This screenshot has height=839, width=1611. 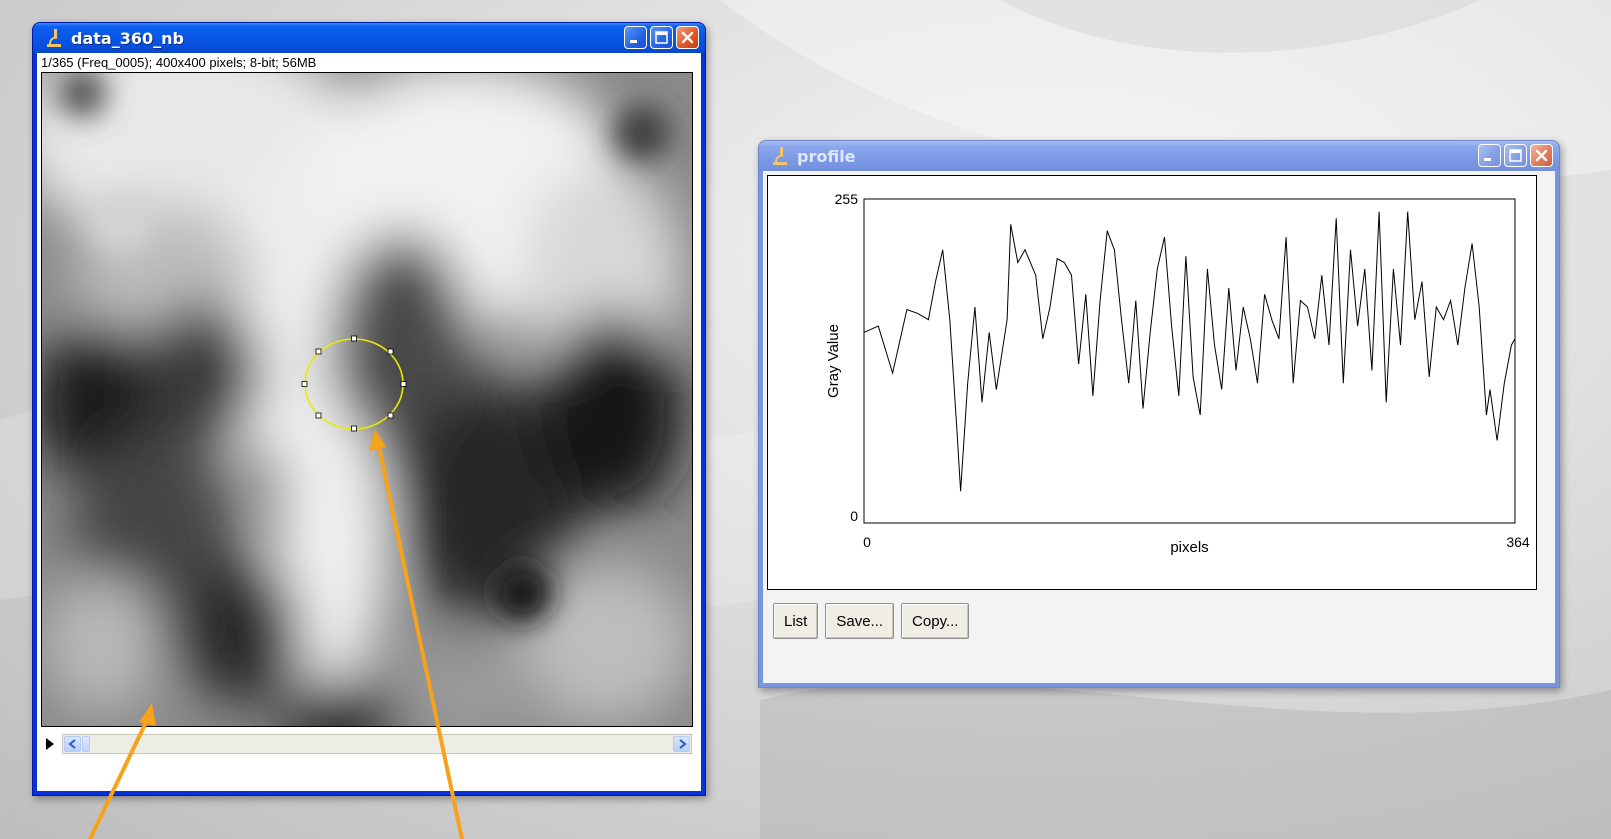 I want to click on profile-window-title: profile, so click(x=826, y=156).